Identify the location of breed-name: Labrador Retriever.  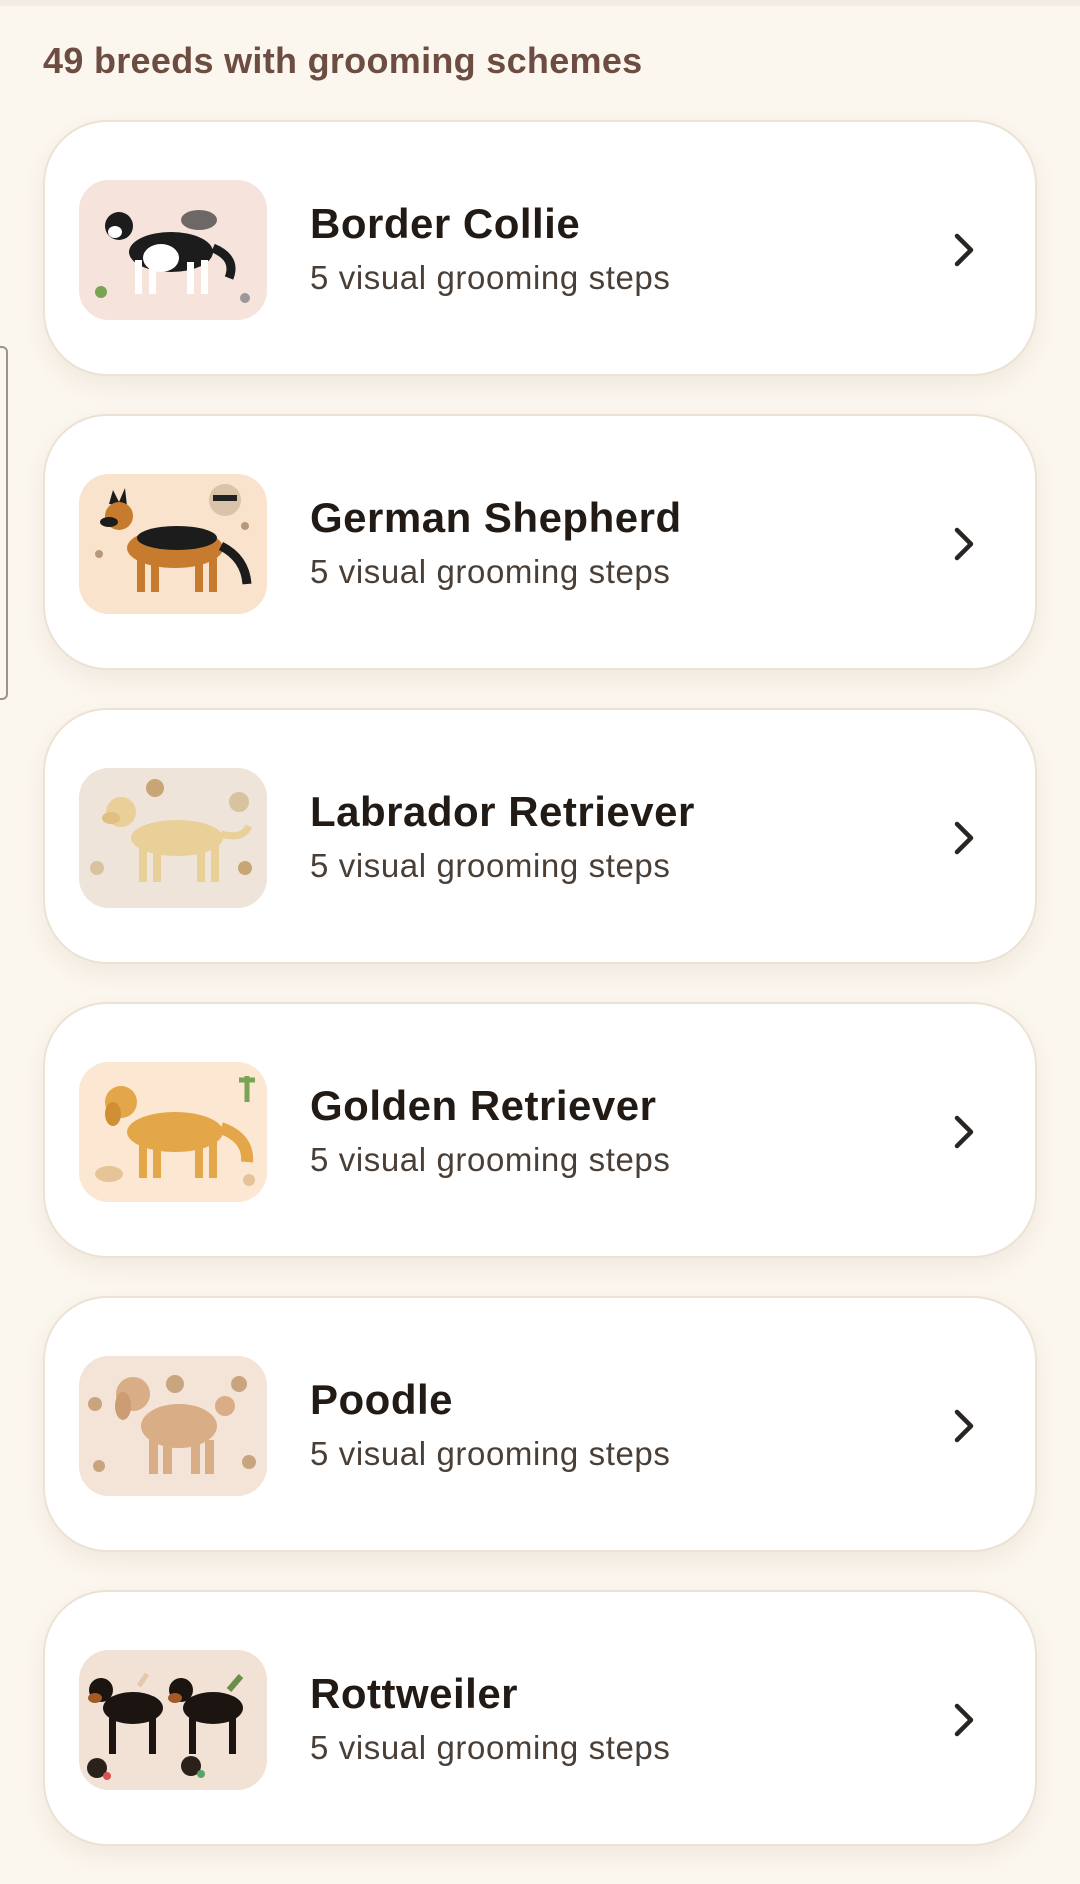
(502, 811).